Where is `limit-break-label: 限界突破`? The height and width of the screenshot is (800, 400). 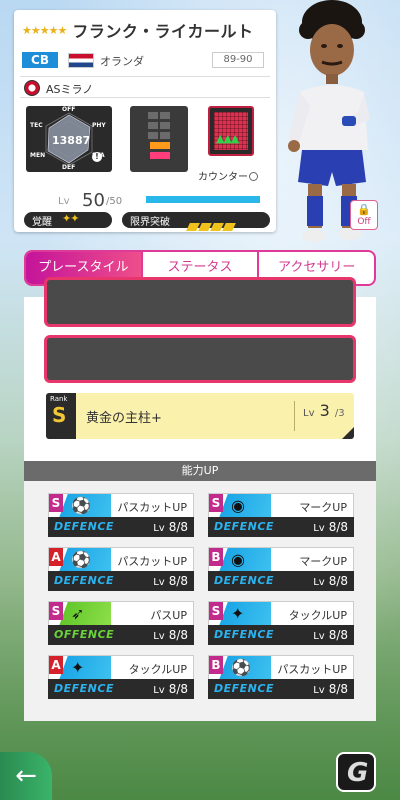 limit-break-label: 限界突破 is located at coordinates (150, 222).